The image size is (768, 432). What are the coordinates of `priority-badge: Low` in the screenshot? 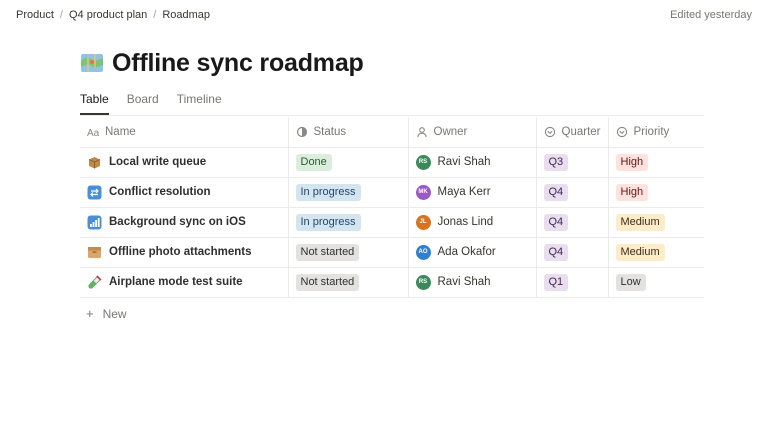 It's located at (630, 282).